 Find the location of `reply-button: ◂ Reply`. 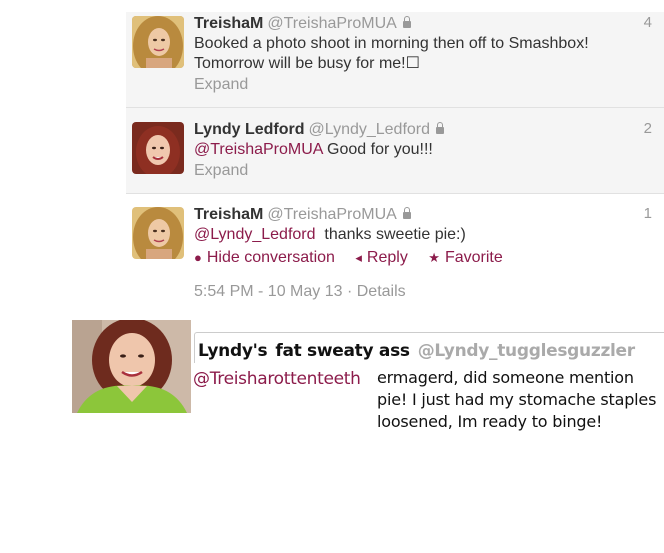

reply-button: ◂ Reply is located at coordinates (381, 258).